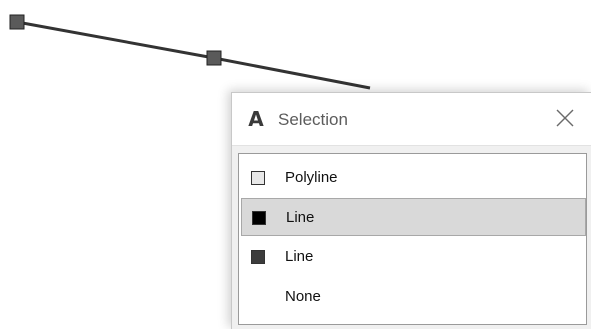  Describe the element at coordinates (411, 119) in the screenshot. I see `dialog-titlebar: A Selection` at that location.